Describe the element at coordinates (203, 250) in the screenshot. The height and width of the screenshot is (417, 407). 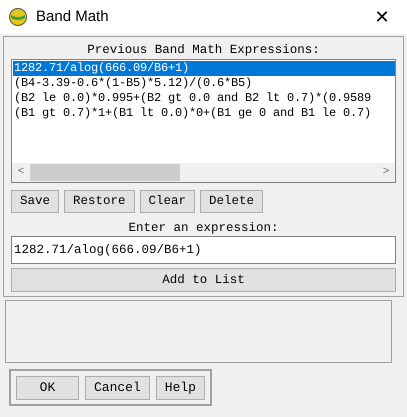
I see `expression-field: 1282.71/alog(666.09/B6+1)` at that location.